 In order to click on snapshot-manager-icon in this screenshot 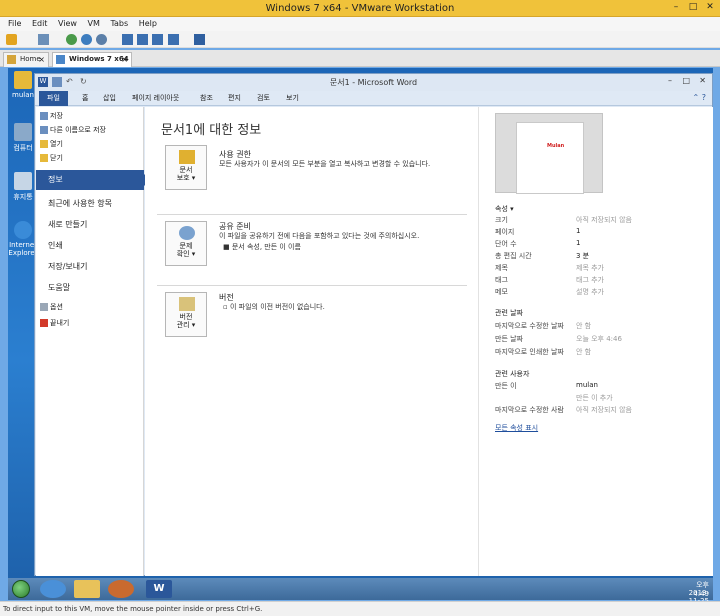, I will do `click(101, 39)`.